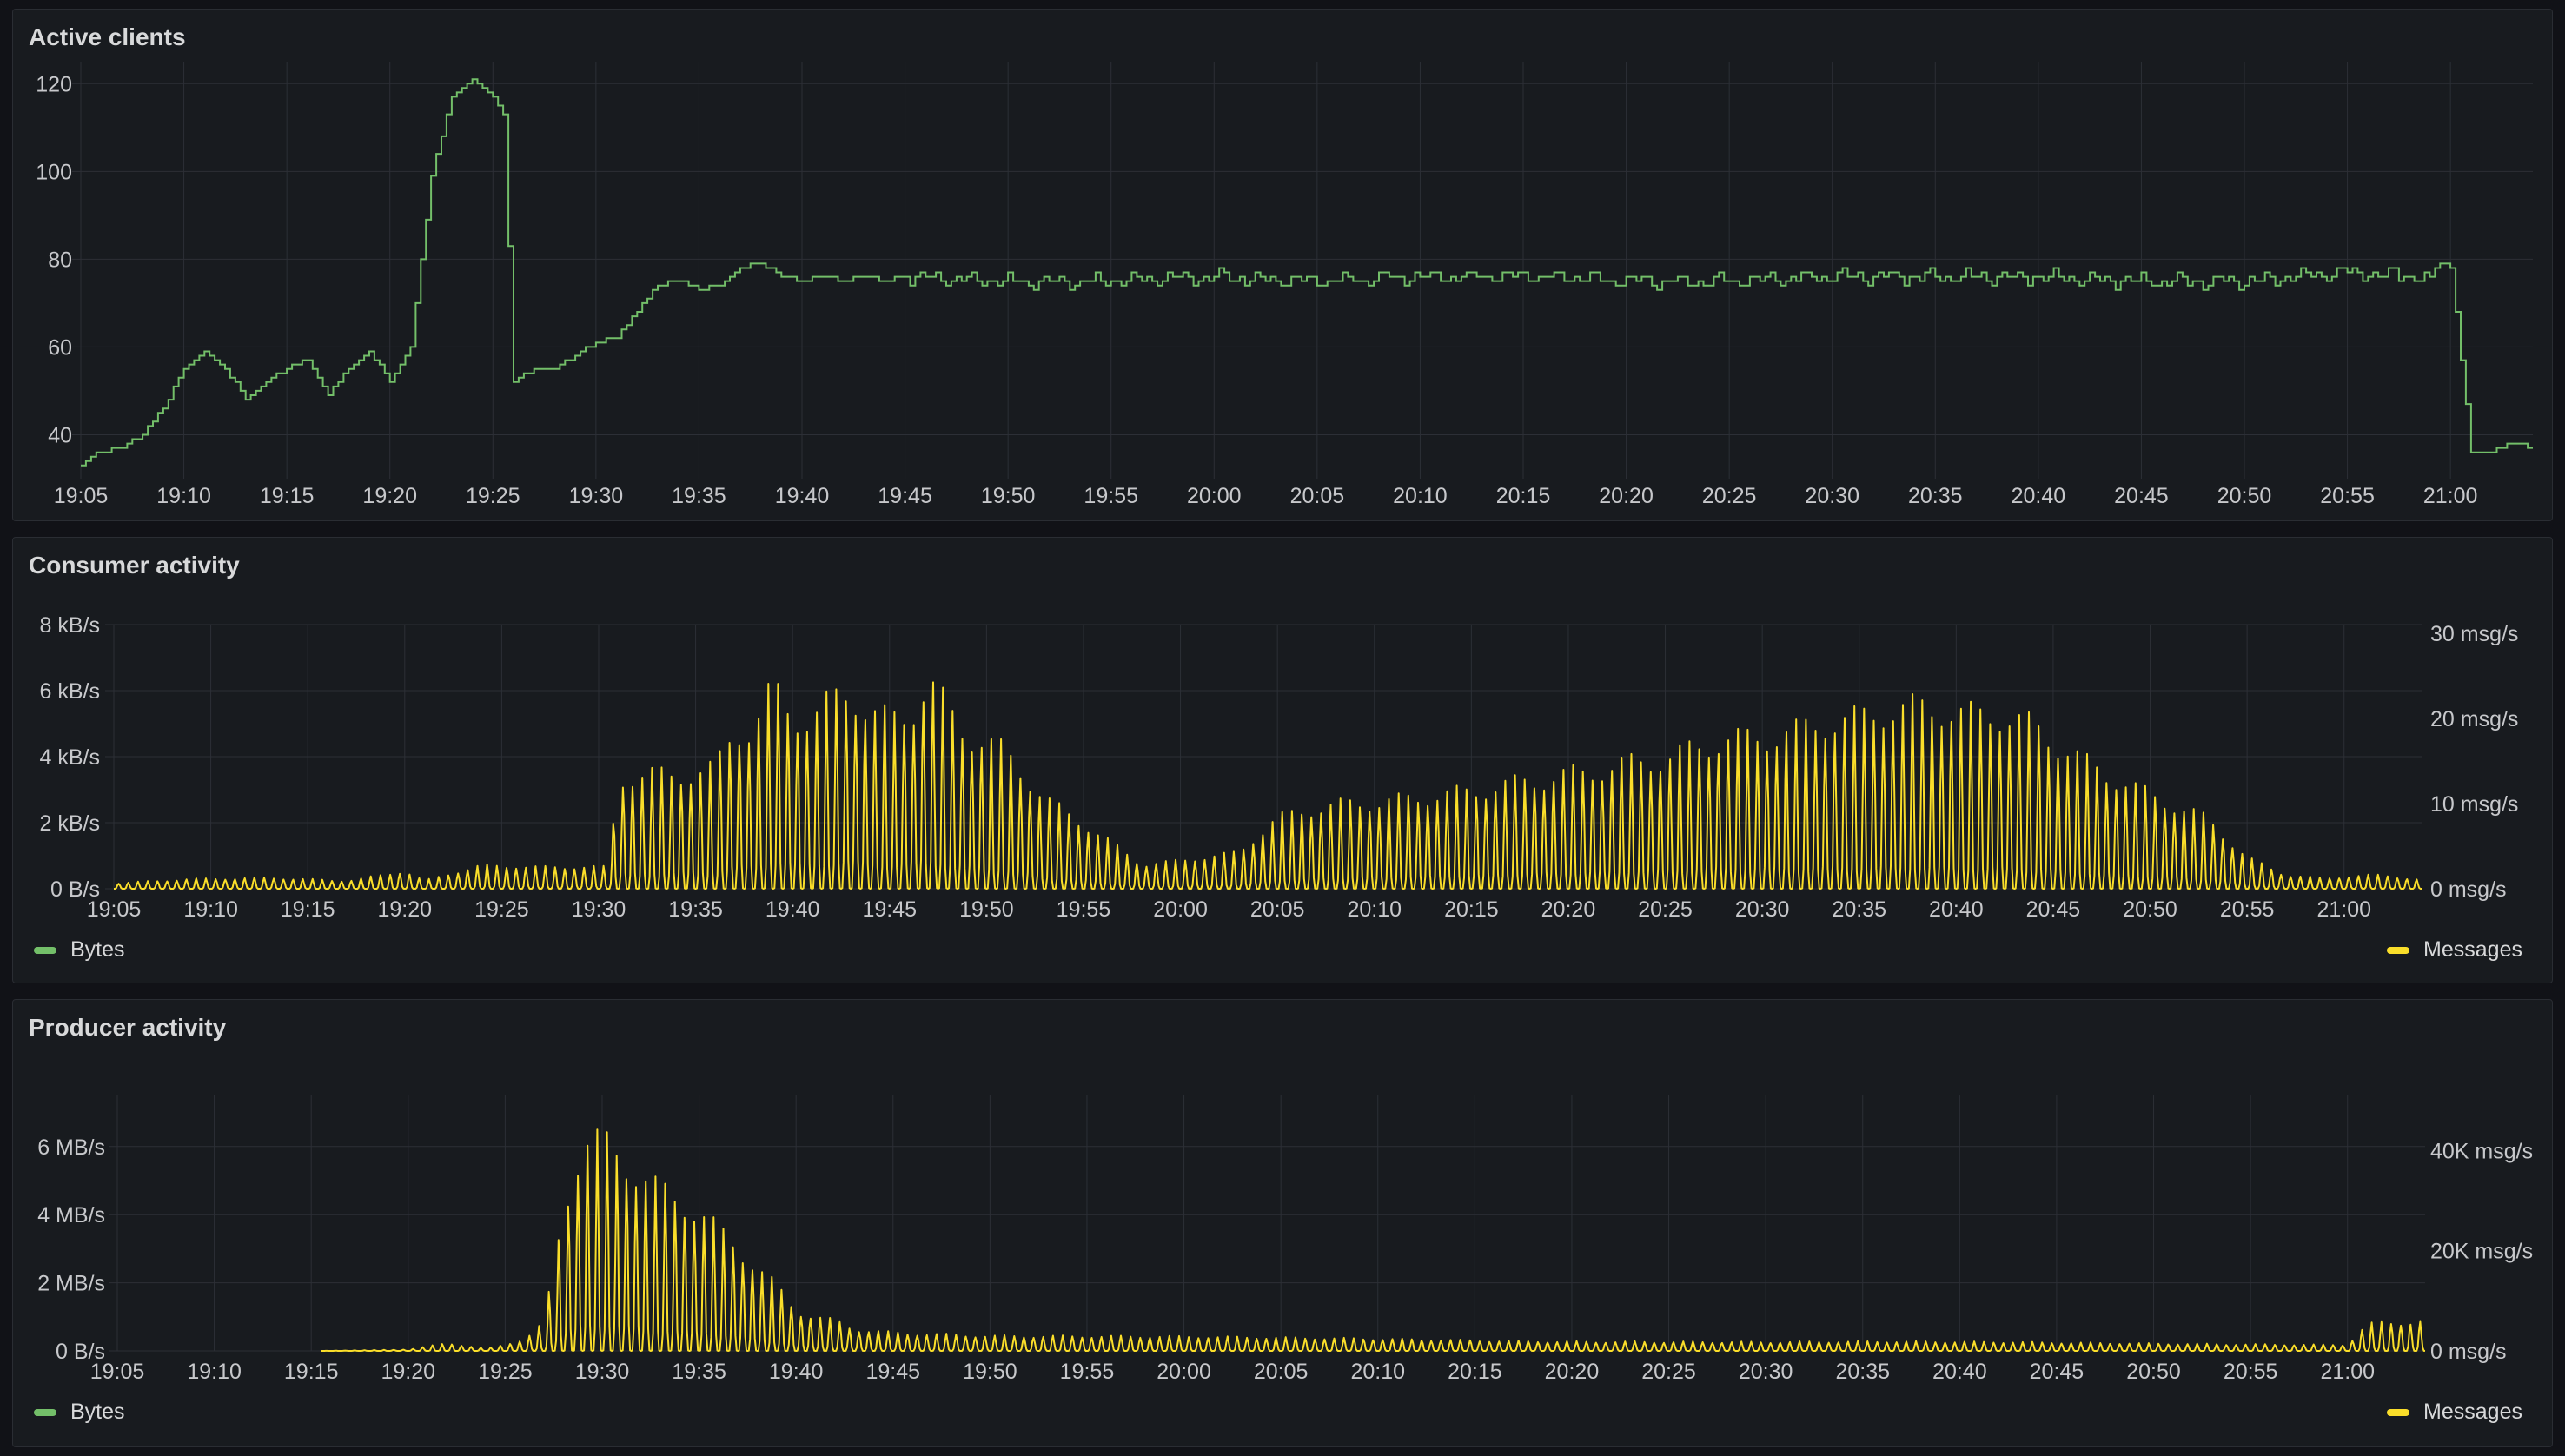  What do you see at coordinates (2474, 634) in the screenshot?
I see `y-right-tick-label: 30 msg/s` at bounding box center [2474, 634].